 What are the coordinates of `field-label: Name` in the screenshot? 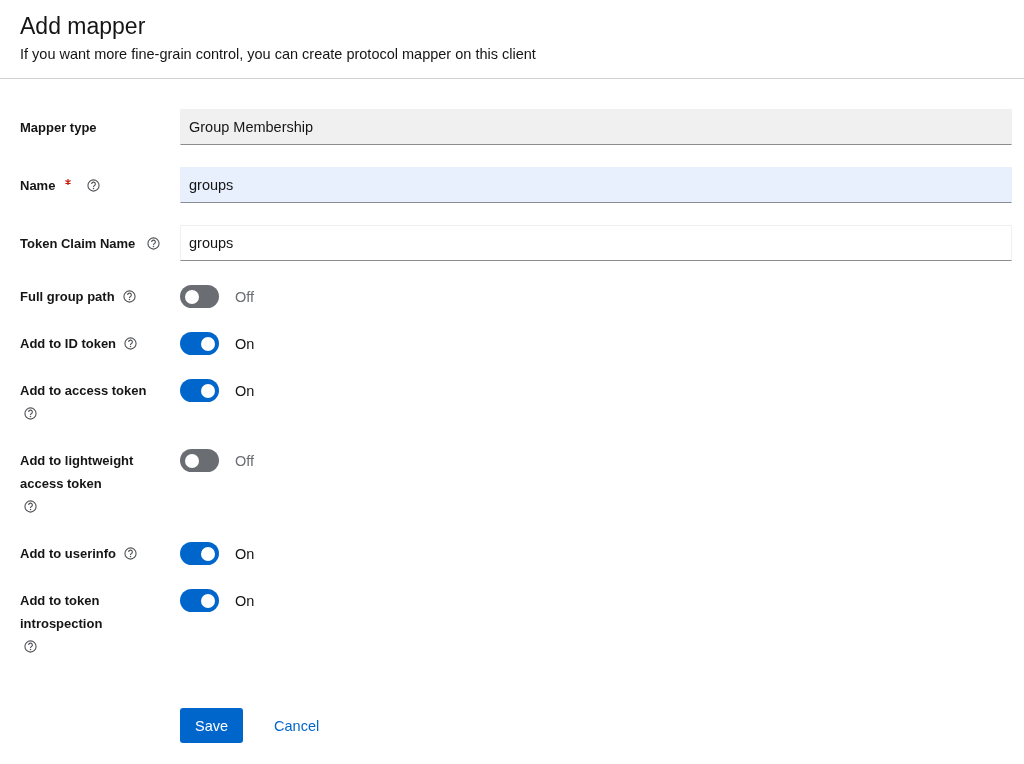 It's located at (38, 185).